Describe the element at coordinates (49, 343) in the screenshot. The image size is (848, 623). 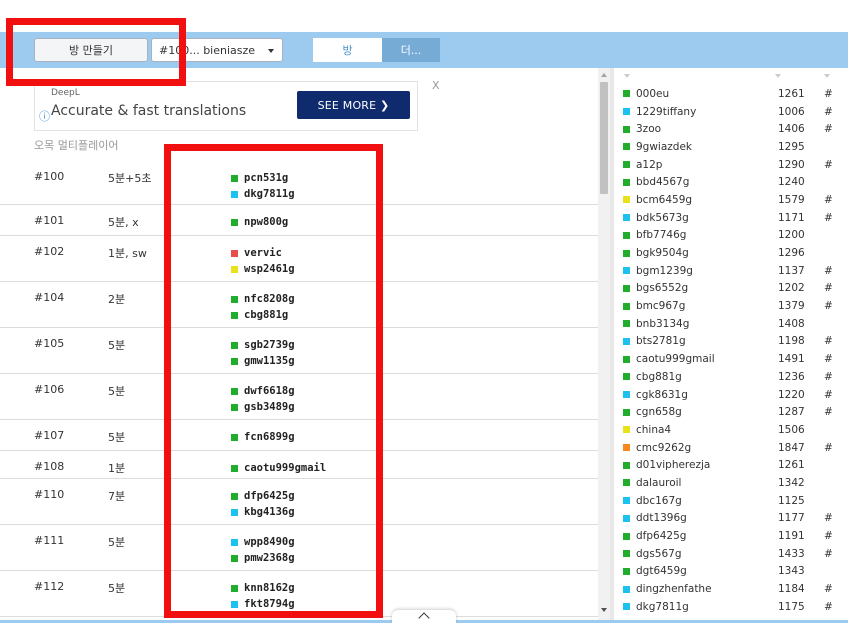
I see `room-id: #105` at that location.